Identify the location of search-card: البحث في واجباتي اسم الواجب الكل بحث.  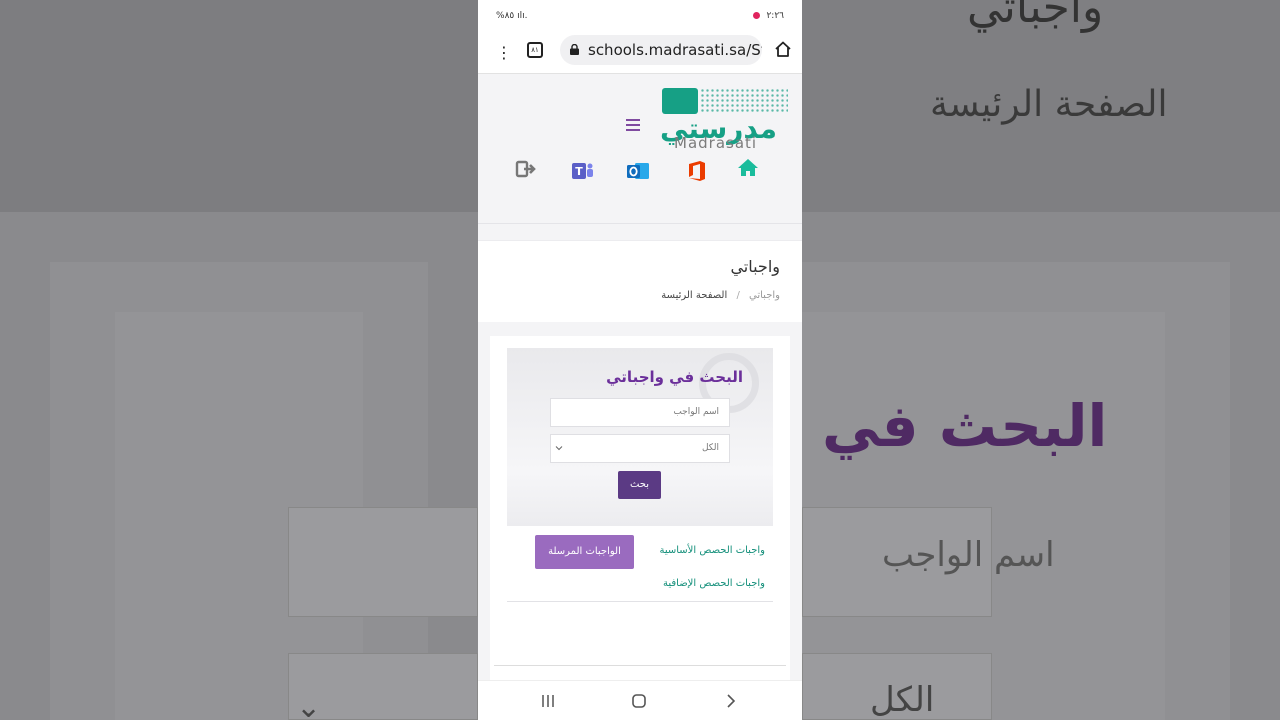
(640, 437).